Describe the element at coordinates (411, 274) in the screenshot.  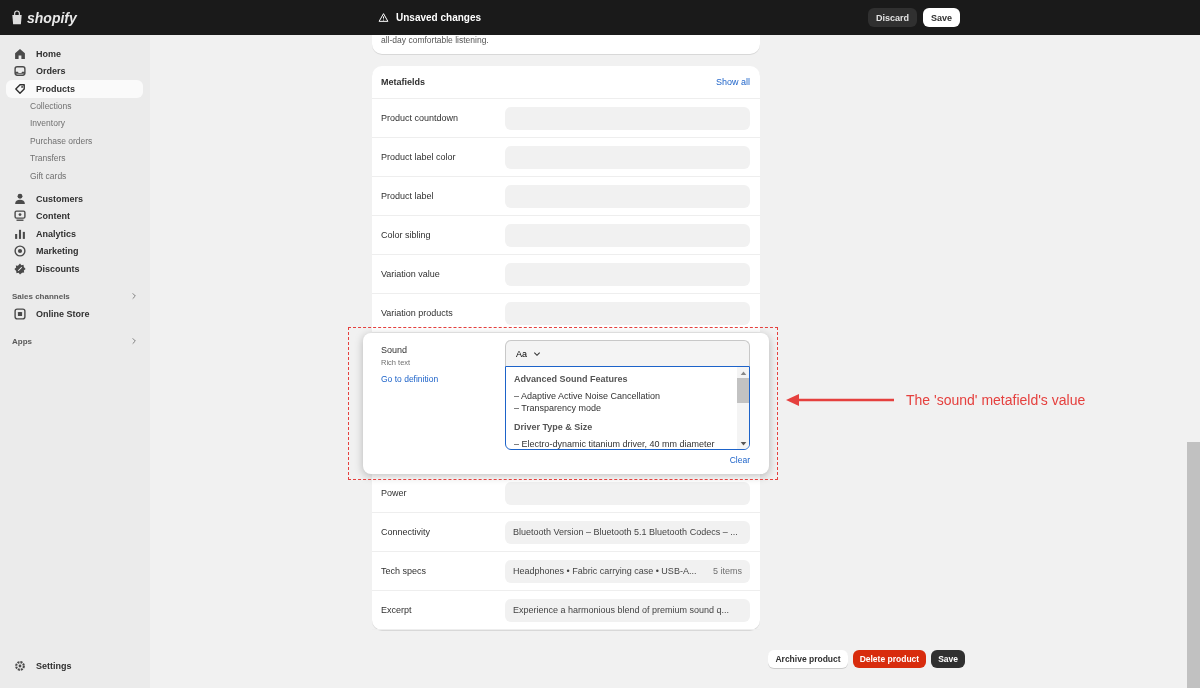
I see `field-label: Variation value` at that location.